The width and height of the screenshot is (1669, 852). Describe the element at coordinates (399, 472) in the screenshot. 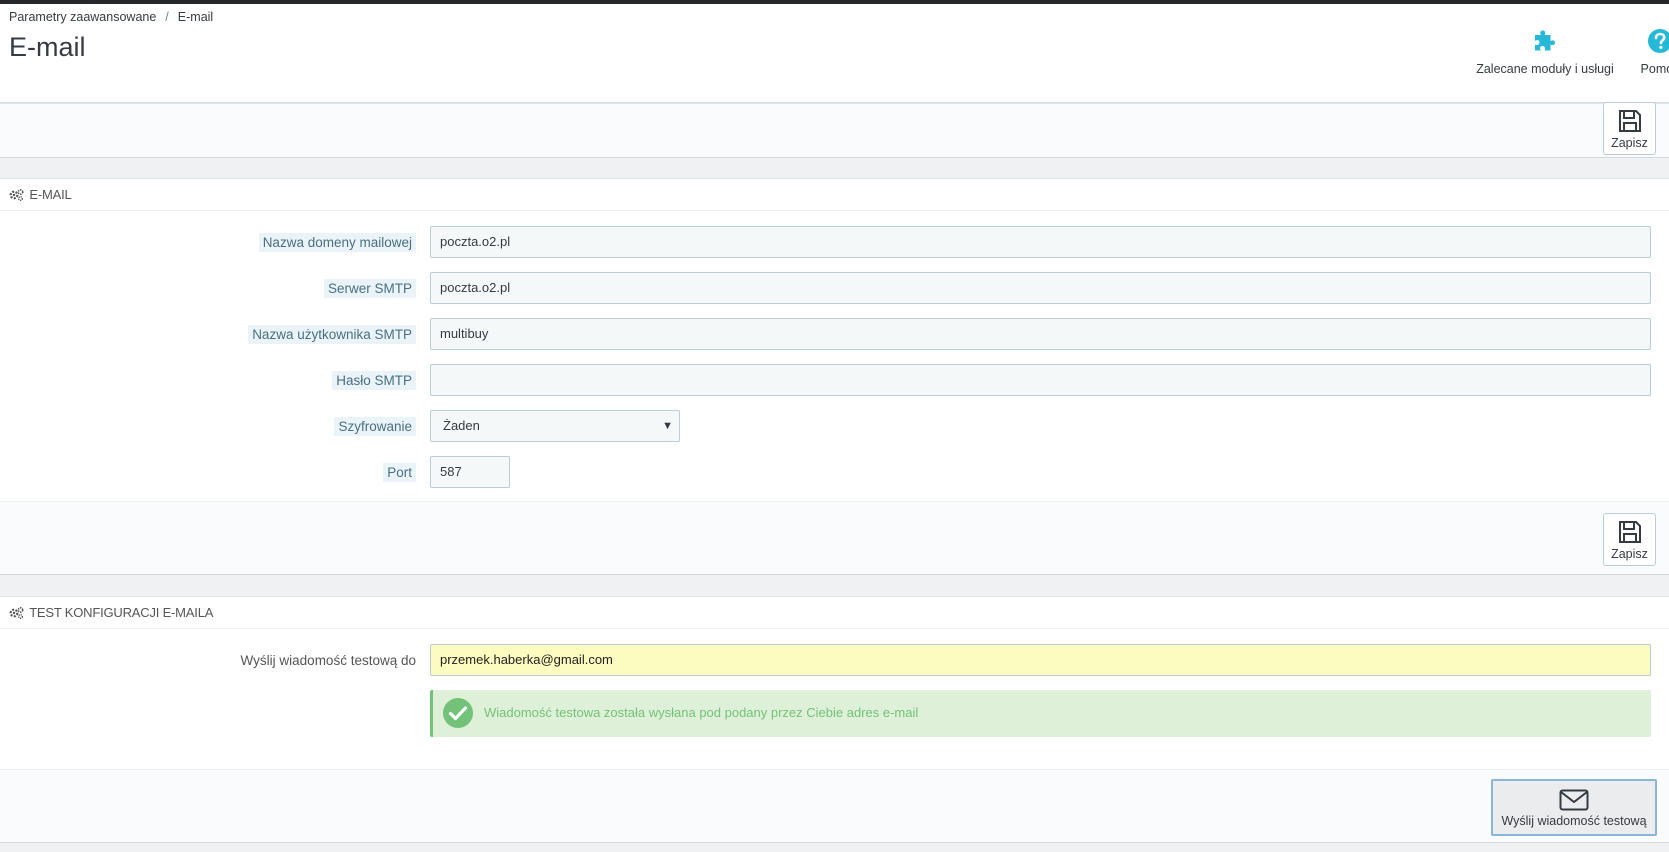

I see `port-label: Port` at that location.